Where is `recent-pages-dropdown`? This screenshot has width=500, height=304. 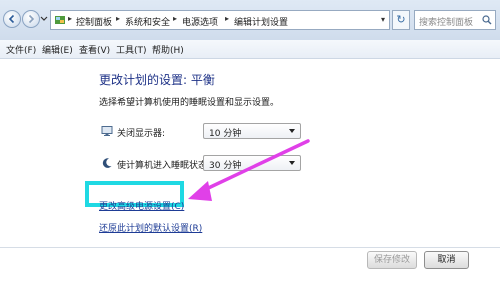 recent-pages-dropdown is located at coordinates (44, 18).